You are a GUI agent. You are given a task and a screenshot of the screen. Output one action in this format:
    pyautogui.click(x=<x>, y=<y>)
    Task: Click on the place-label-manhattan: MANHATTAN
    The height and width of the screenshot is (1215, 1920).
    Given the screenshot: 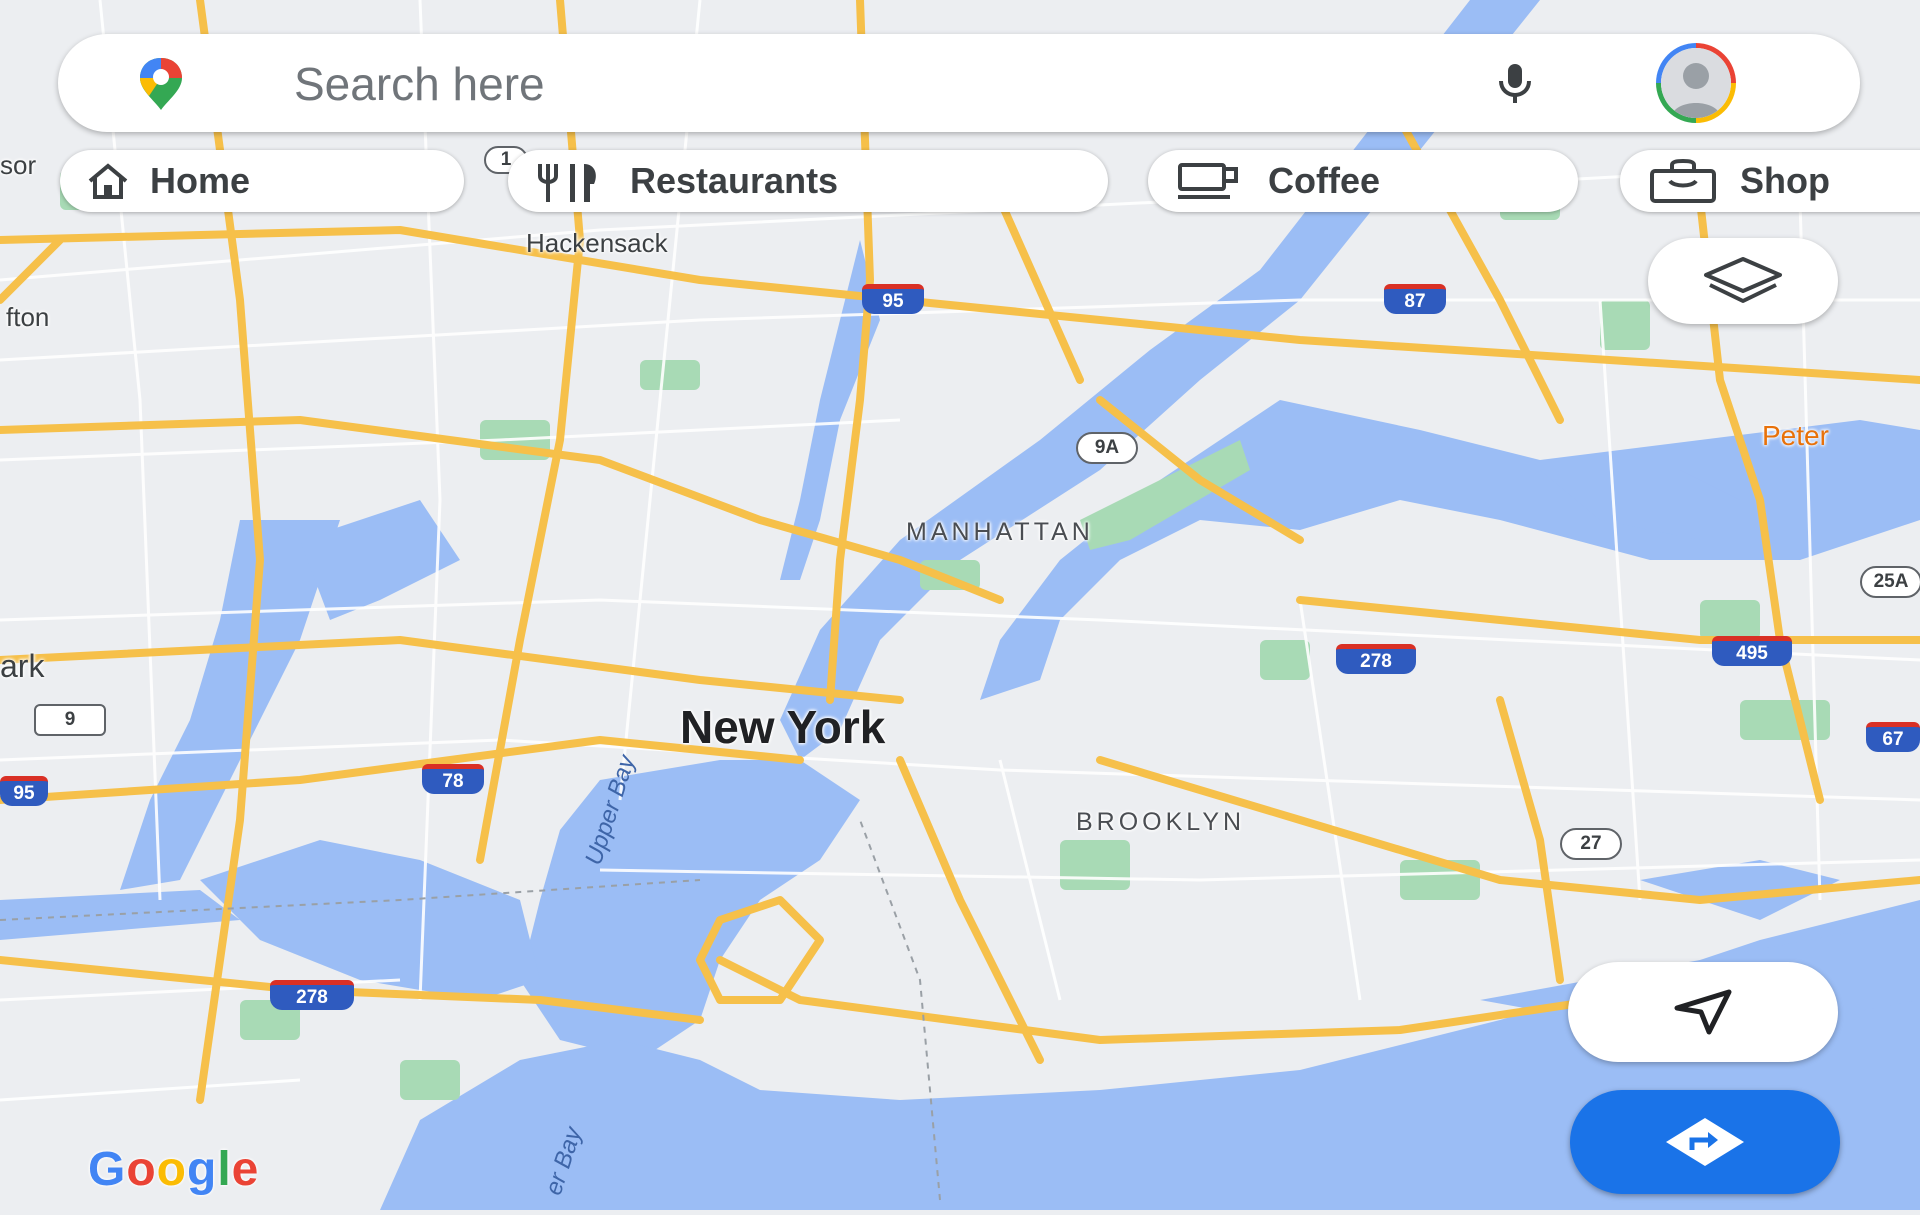 What is the action you would take?
    pyautogui.click(x=1000, y=532)
    